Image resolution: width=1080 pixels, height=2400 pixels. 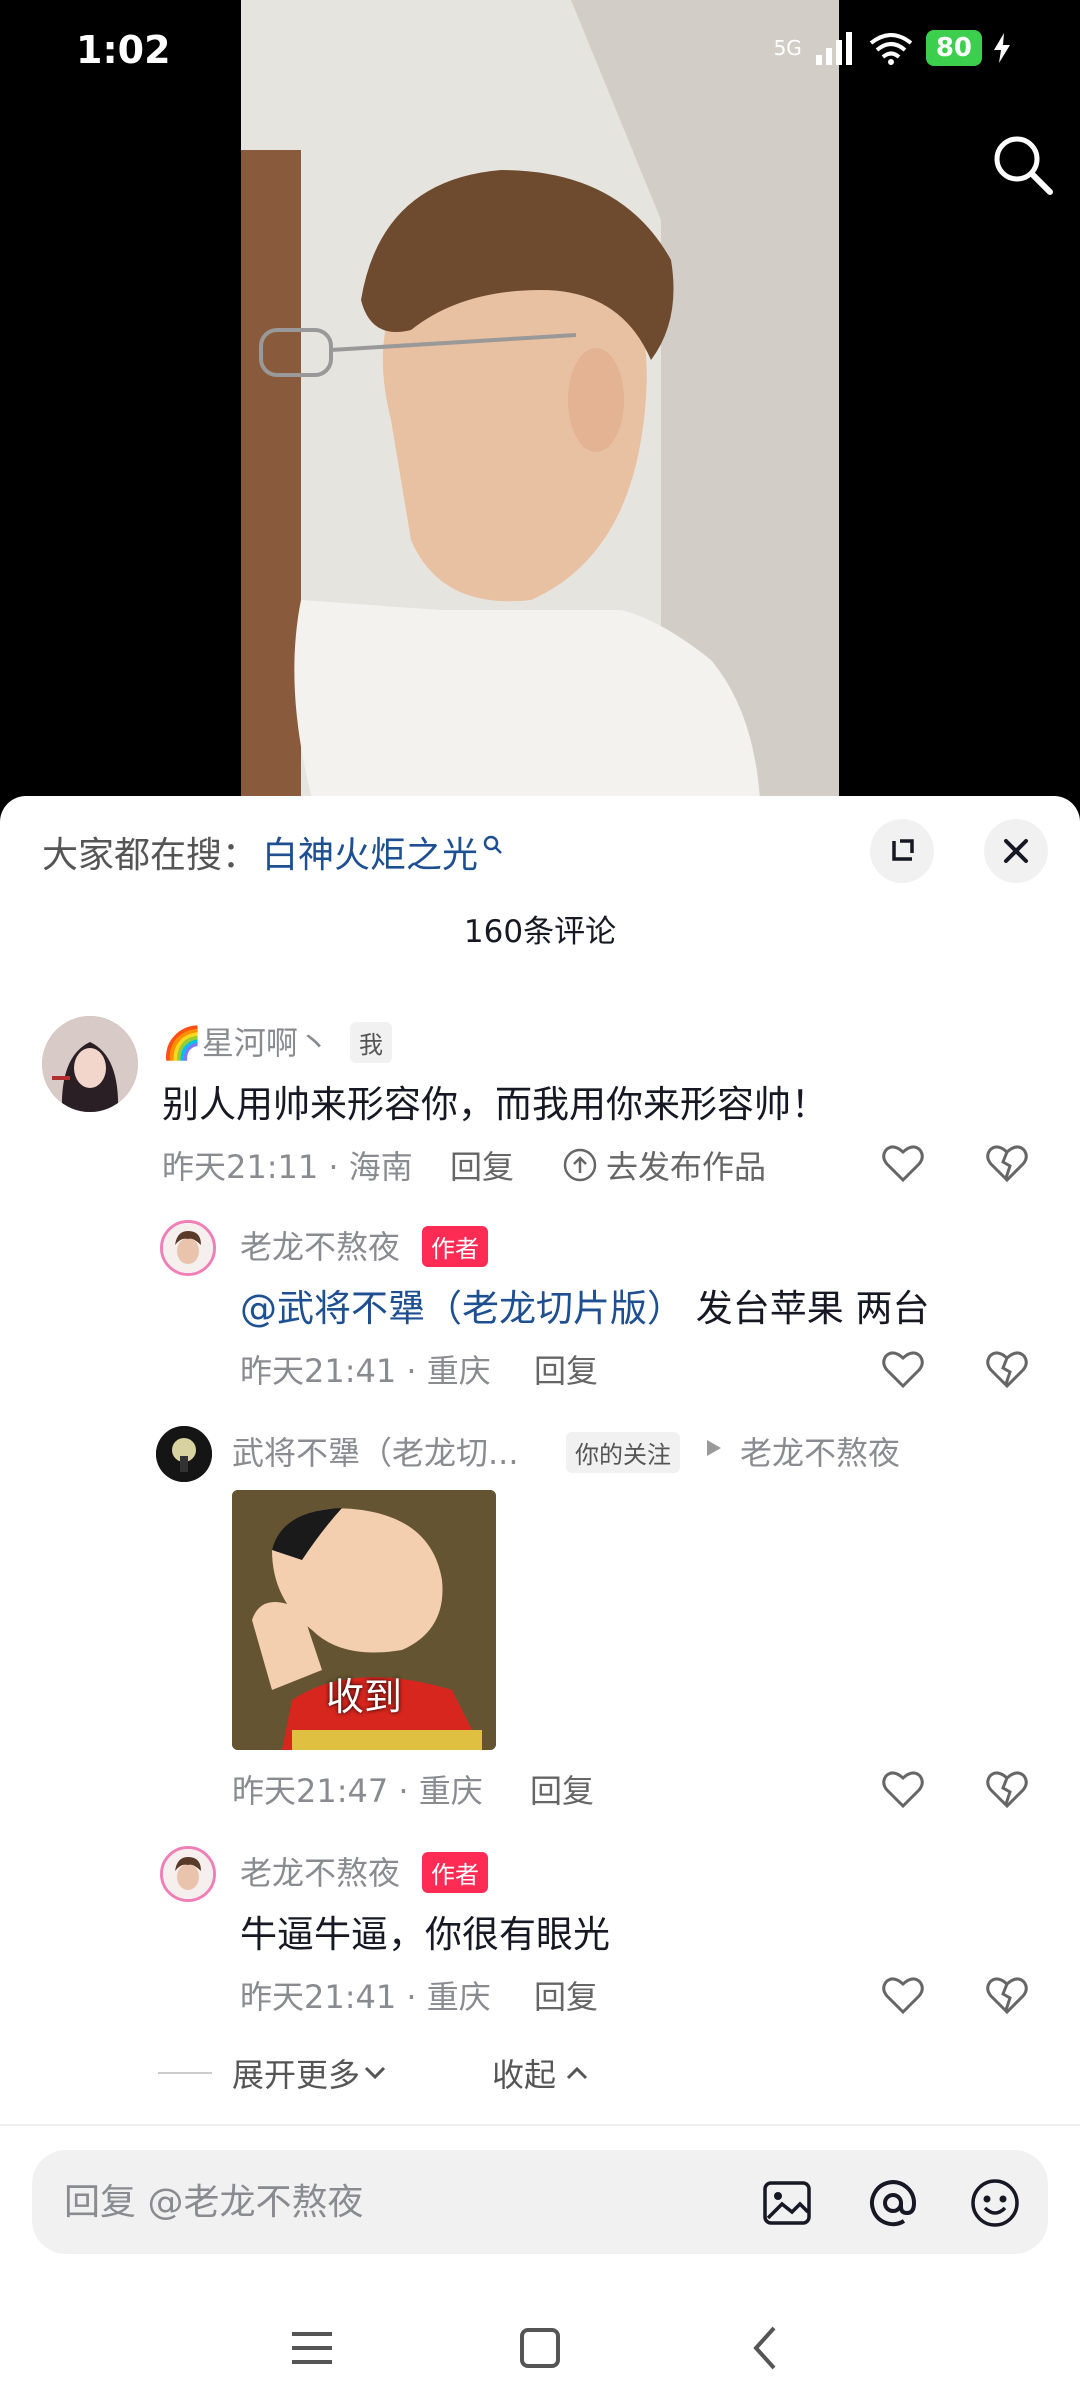 What do you see at coordinates (363, 1697) in the screenshot?
I see `sticker-caption: 收到` at bounding box center [363, 1697].